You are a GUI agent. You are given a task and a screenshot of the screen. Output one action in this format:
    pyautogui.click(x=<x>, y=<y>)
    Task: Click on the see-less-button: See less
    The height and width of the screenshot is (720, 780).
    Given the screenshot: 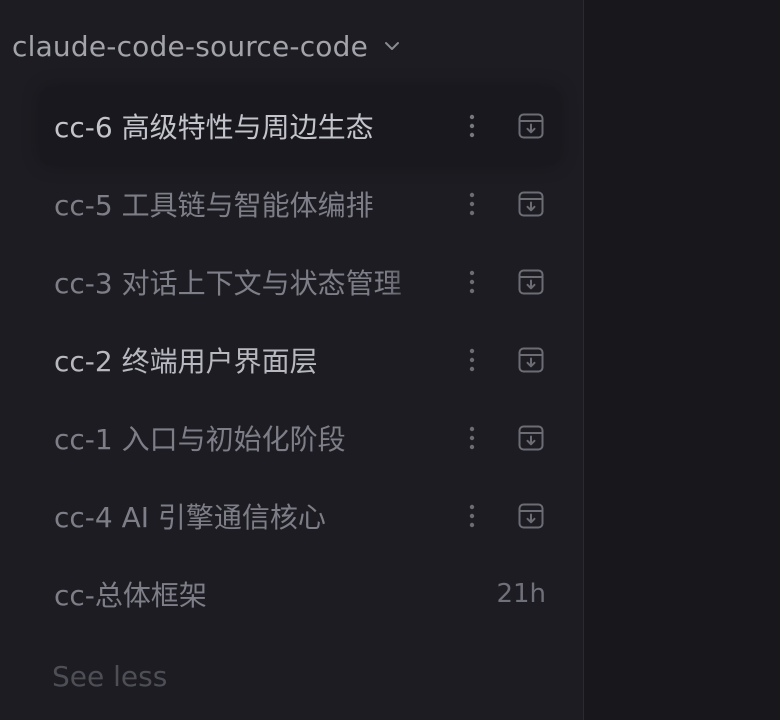 What is the action you would take?
    pyautogui.click(x=109, y=676)
    